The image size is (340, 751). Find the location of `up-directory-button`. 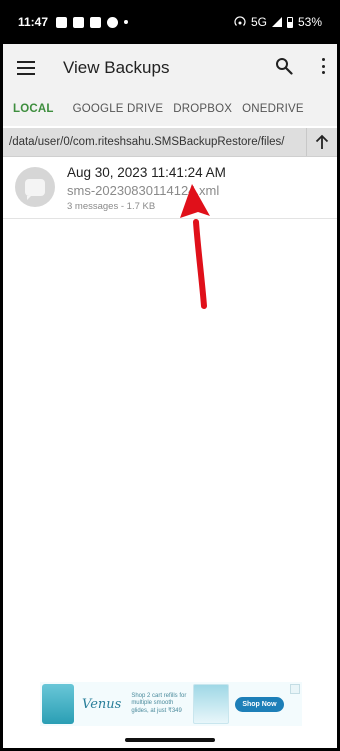

up-directory-button is located at coordinates (321, 142).